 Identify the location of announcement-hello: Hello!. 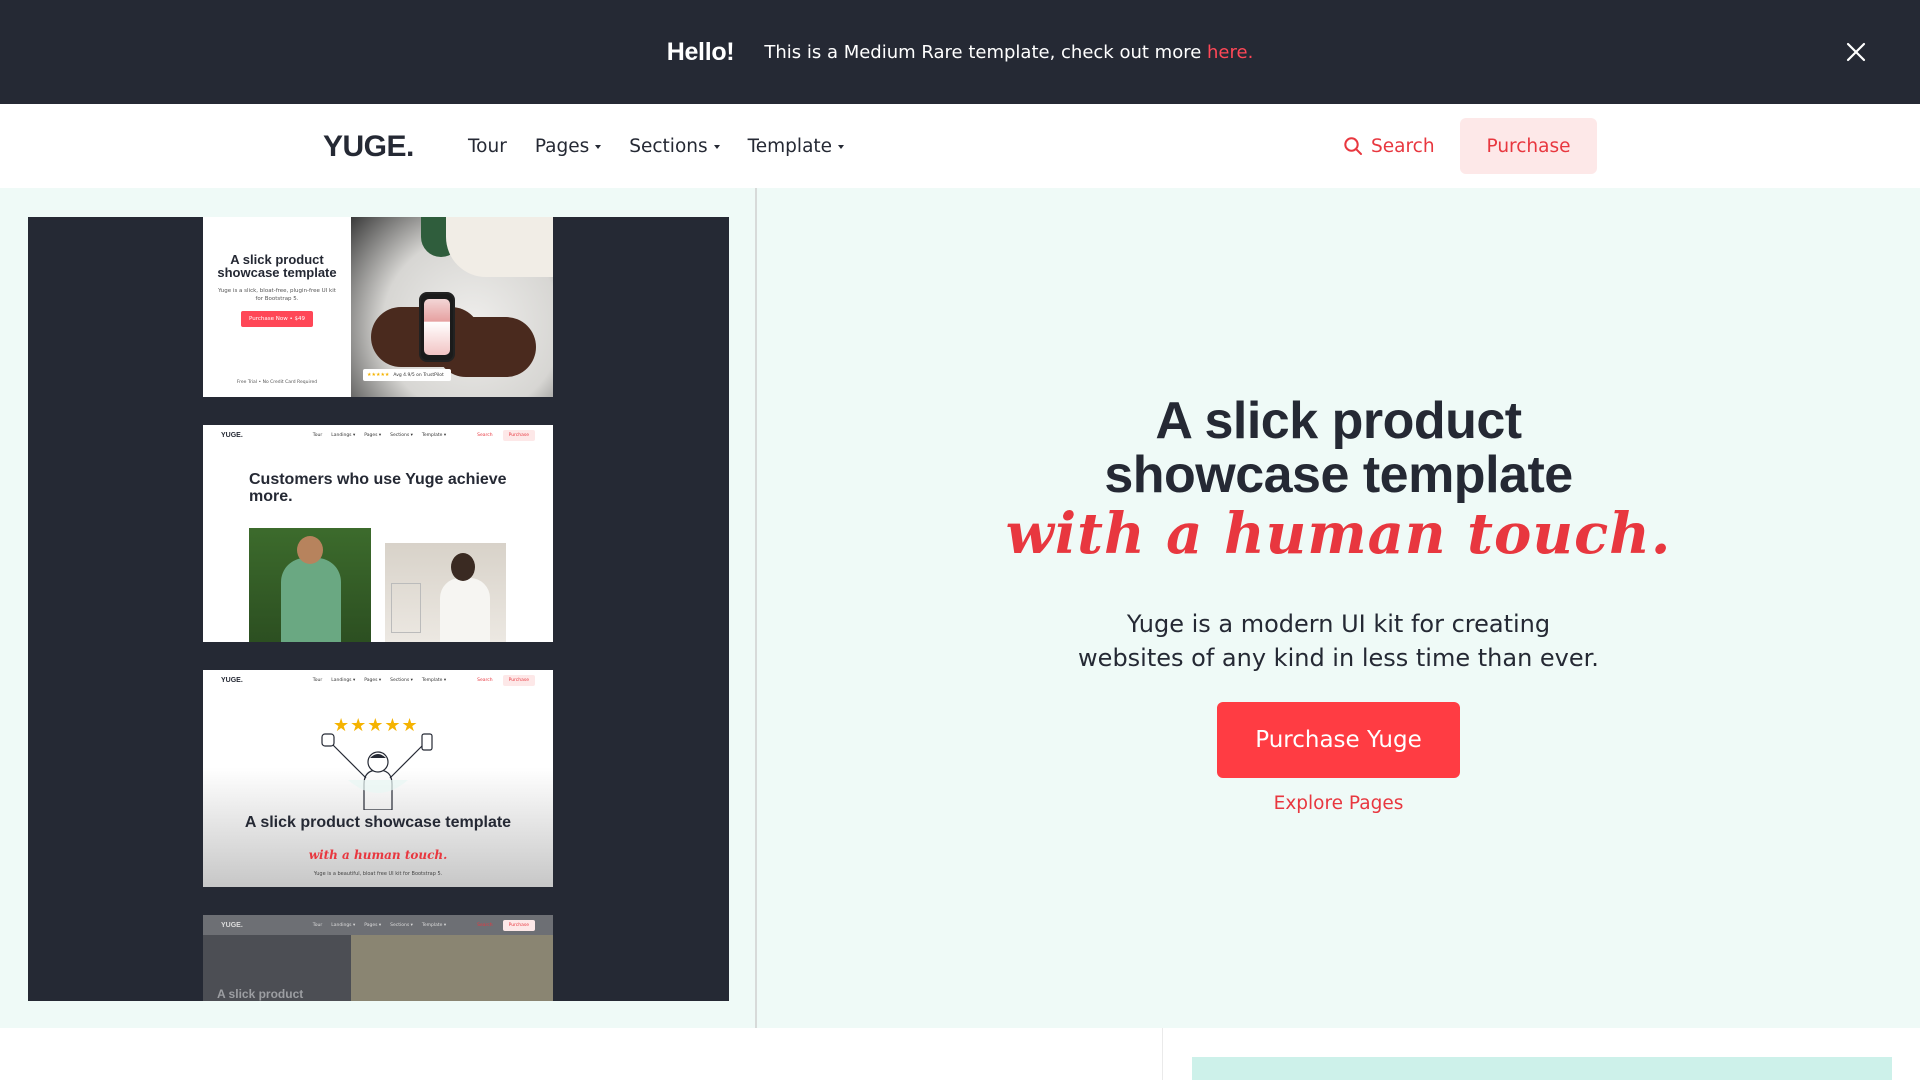
(700, 51).